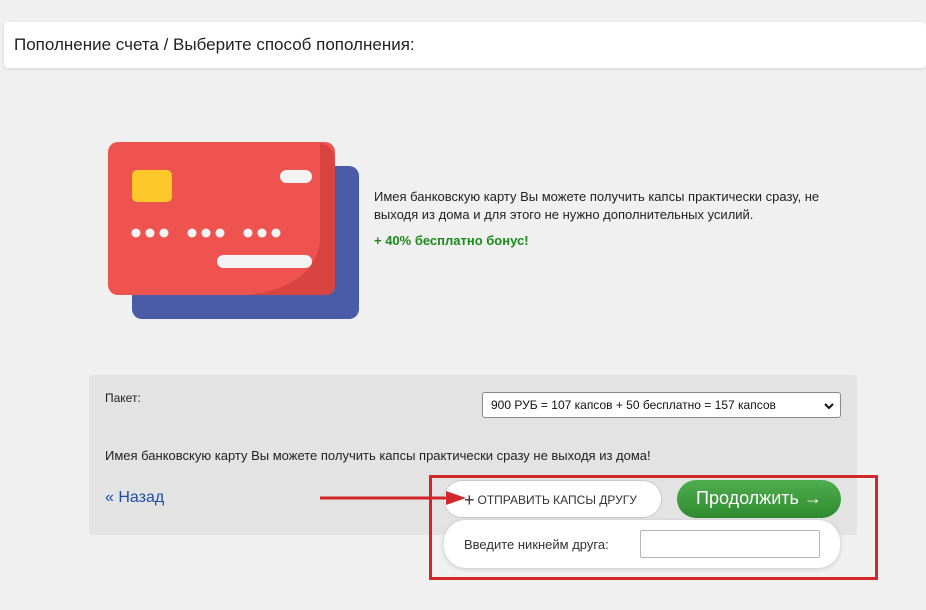 Image resolution: width=926 pixels, height=610 pixels. What do you see at coordinates (451, 240) in the screenshot?
I see `promo-bonus: + 40% бесплатно бонус!` at bounding box center [451, 240].